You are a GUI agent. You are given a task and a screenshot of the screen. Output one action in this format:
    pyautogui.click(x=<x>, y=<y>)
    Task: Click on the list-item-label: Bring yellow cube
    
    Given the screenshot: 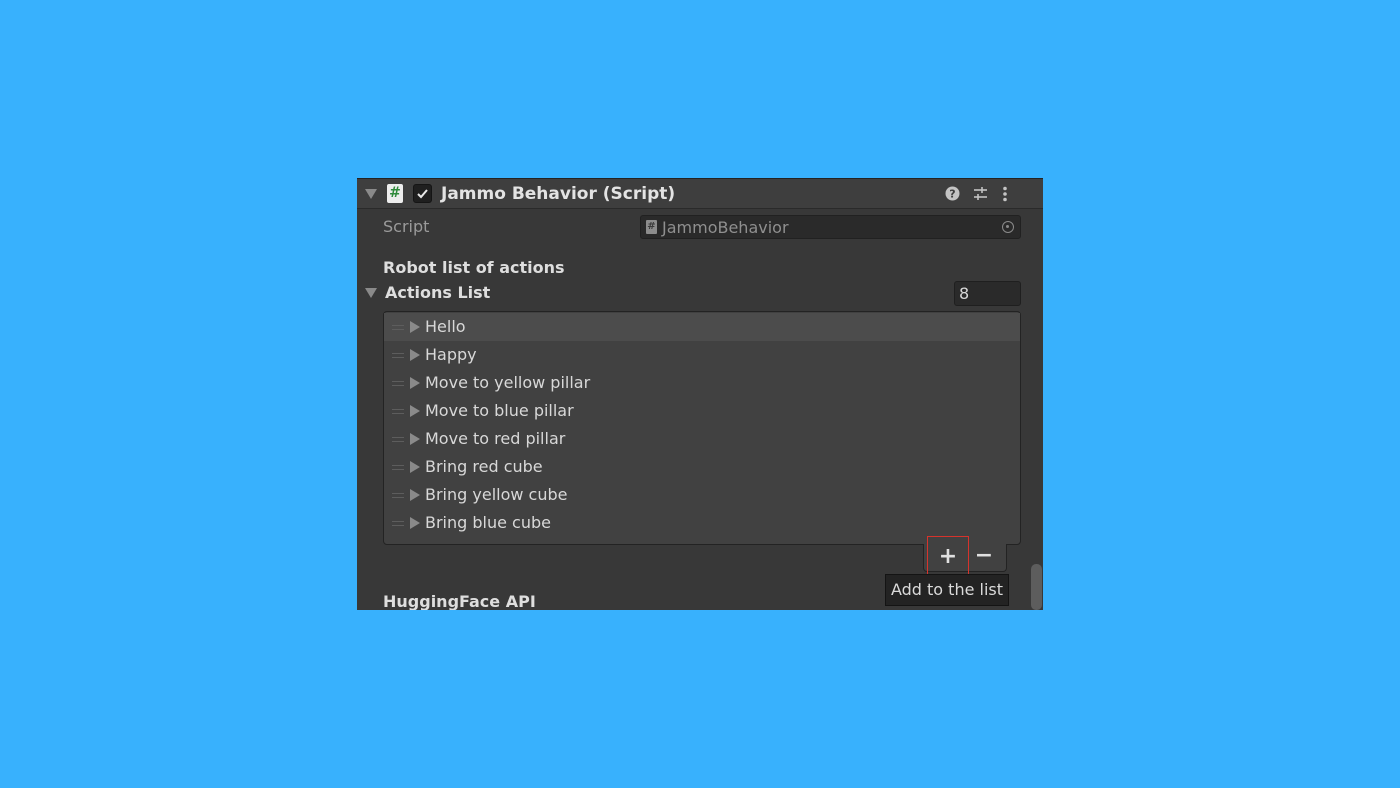 What is the action you would take?
    pyautogui.click(x=496, y=494)
    